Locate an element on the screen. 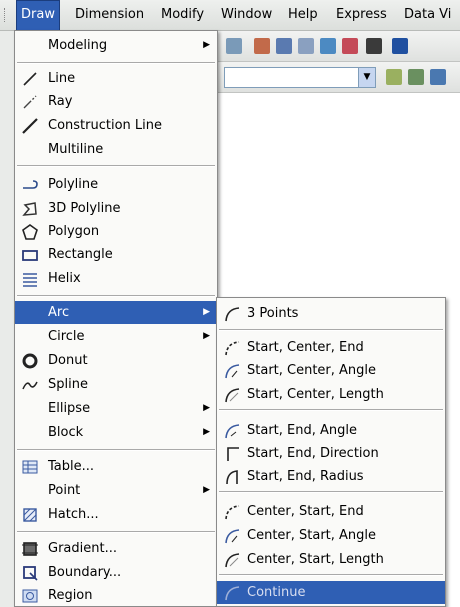  calculator-icon is located at coordinates (374, 46).